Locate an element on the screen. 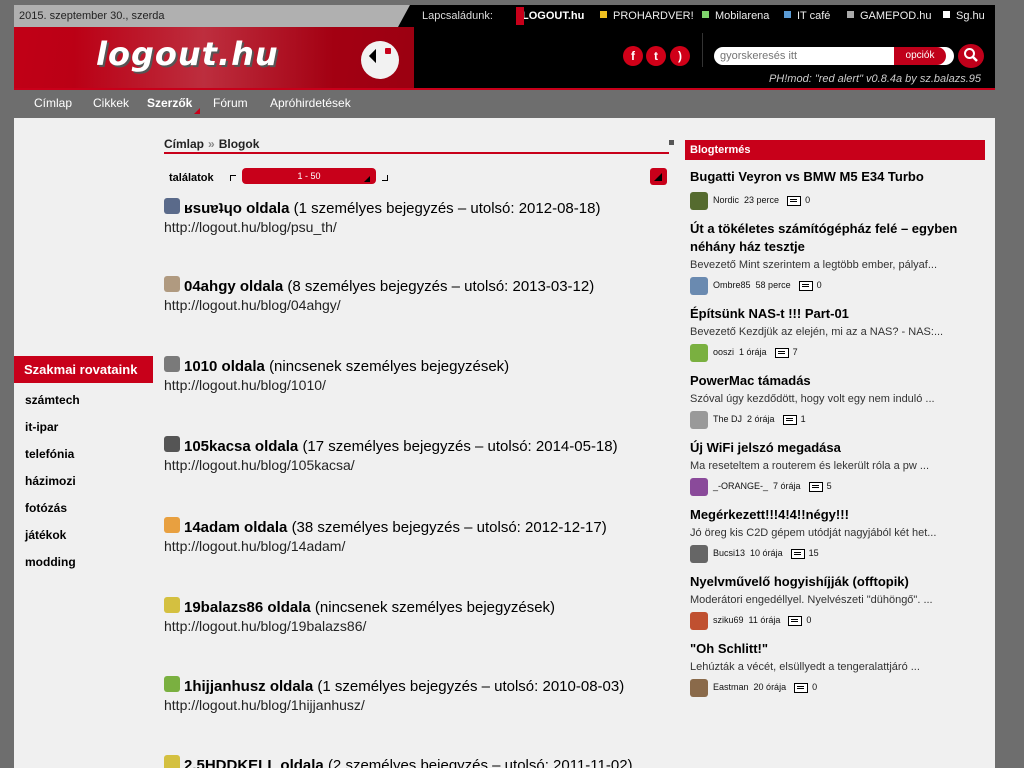 The image size is (1024, 768). logo-panel: logout.hu is located at coordinates (214, 57).